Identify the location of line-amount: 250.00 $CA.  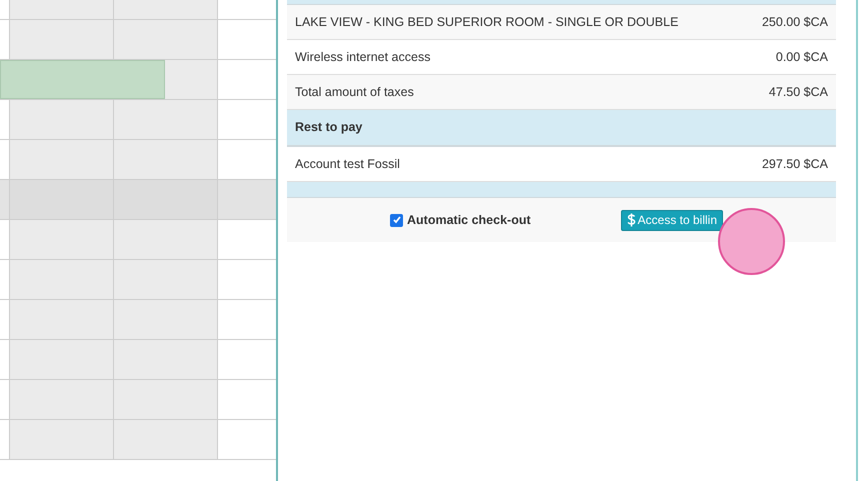
(795, 22).